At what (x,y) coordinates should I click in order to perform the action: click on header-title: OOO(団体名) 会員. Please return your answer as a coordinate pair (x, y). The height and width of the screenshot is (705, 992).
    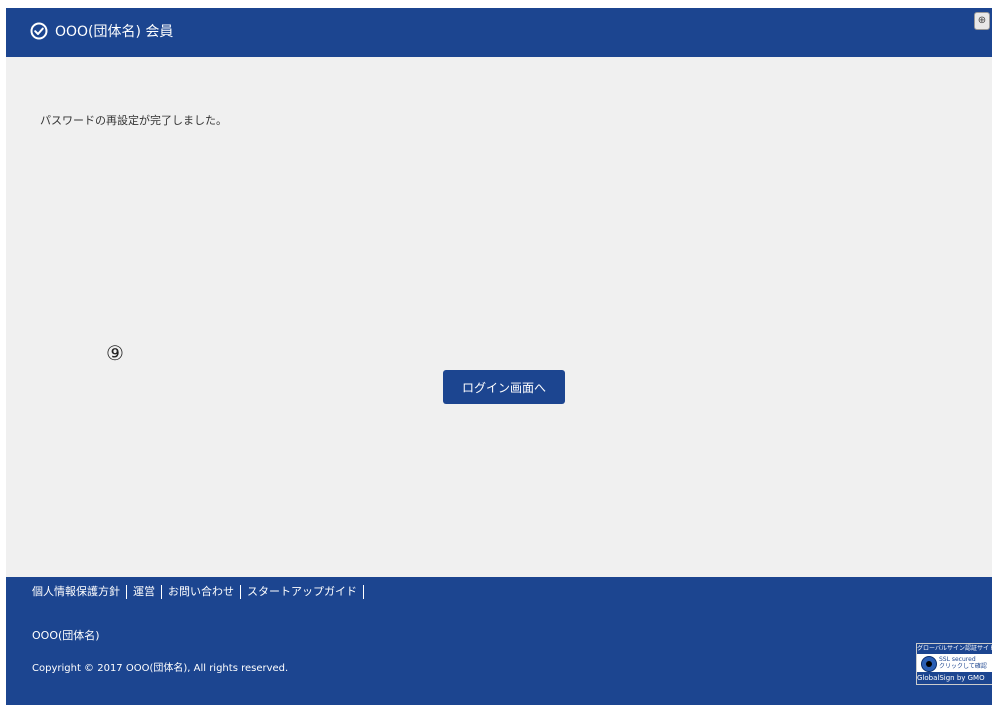
    Looking at the image, I should click on (114, 32).